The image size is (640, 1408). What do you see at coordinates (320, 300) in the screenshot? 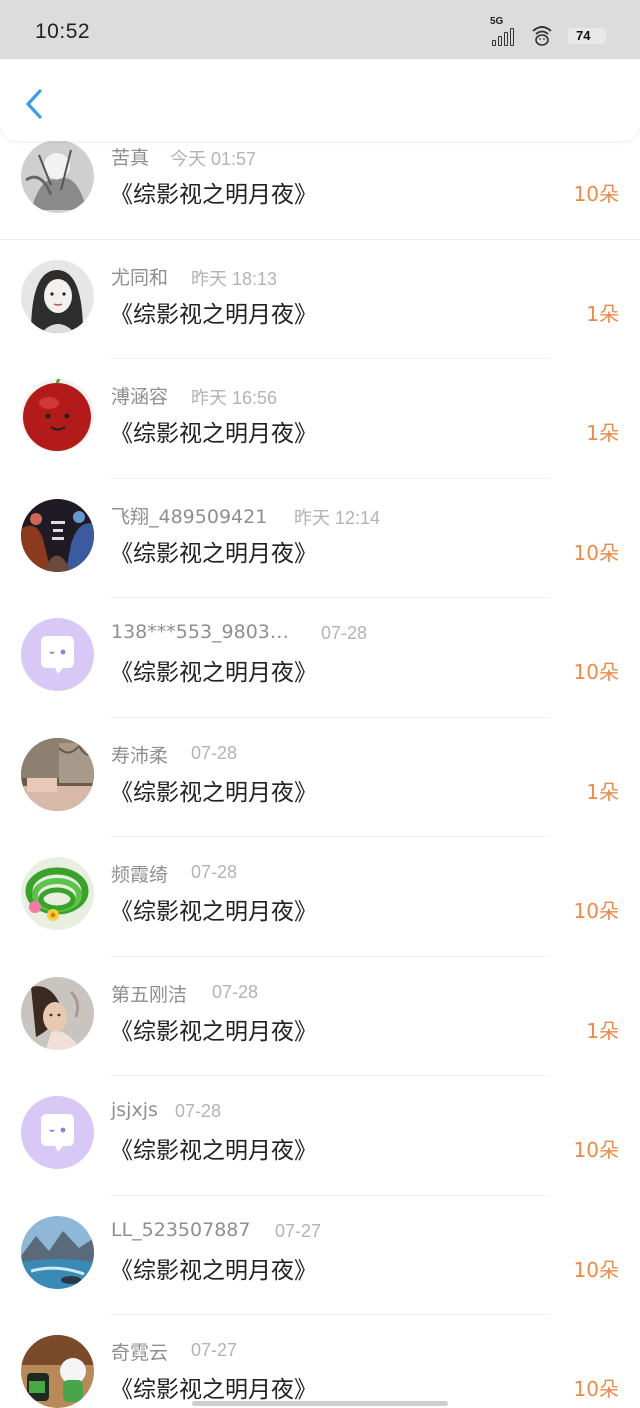
I see `list-item: 尤同和 昨天 18:13 《综影视之明月夜》 1朵` at bounding box center [320, 300].